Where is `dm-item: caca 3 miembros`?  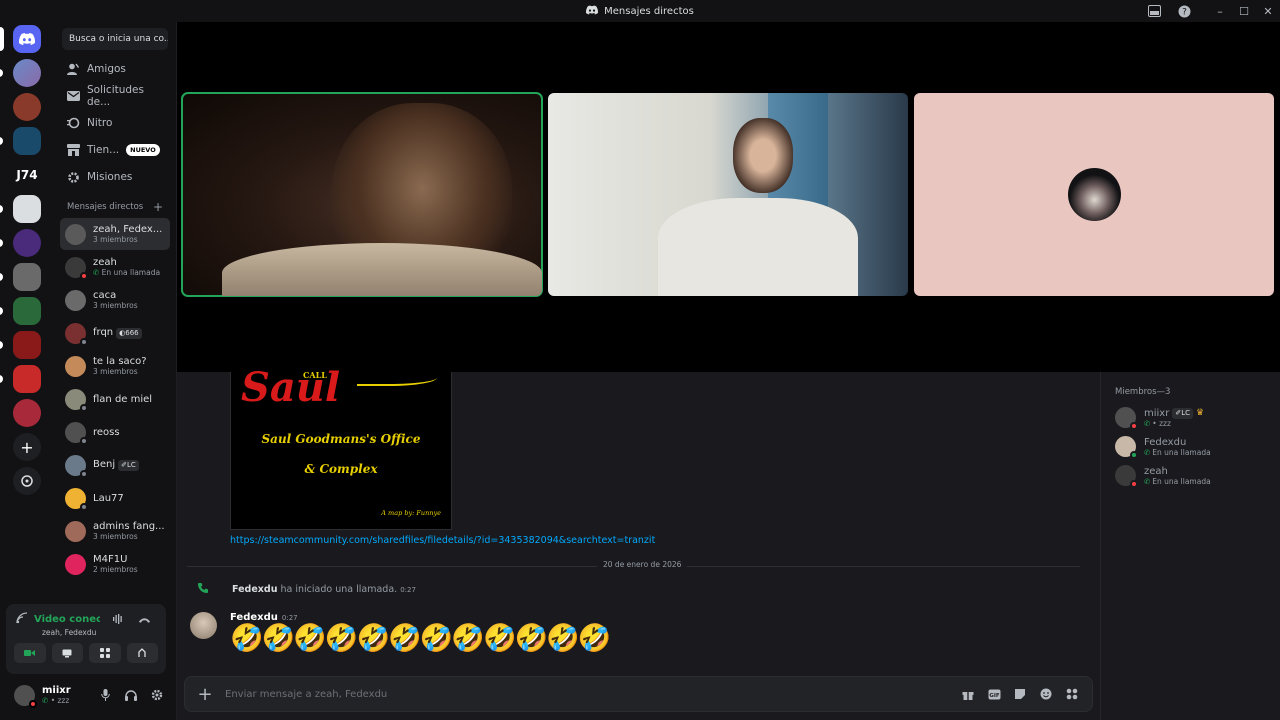 dm-item: caca 3 miembros is located at coordinates (115, 300).